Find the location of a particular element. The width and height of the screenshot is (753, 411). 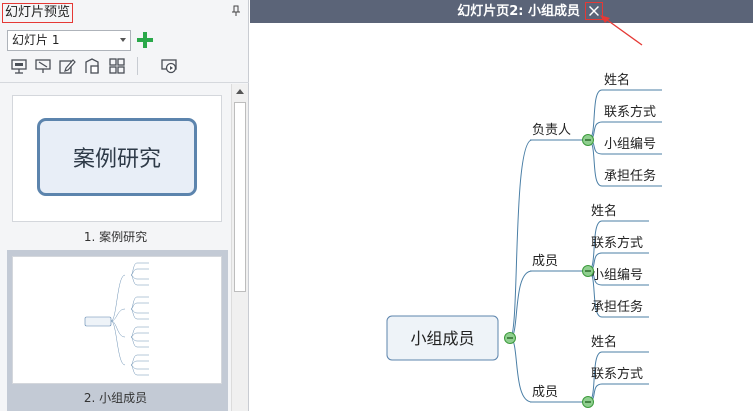

slide-1-topic: 案例研究 is located at coordinates (117, 157).